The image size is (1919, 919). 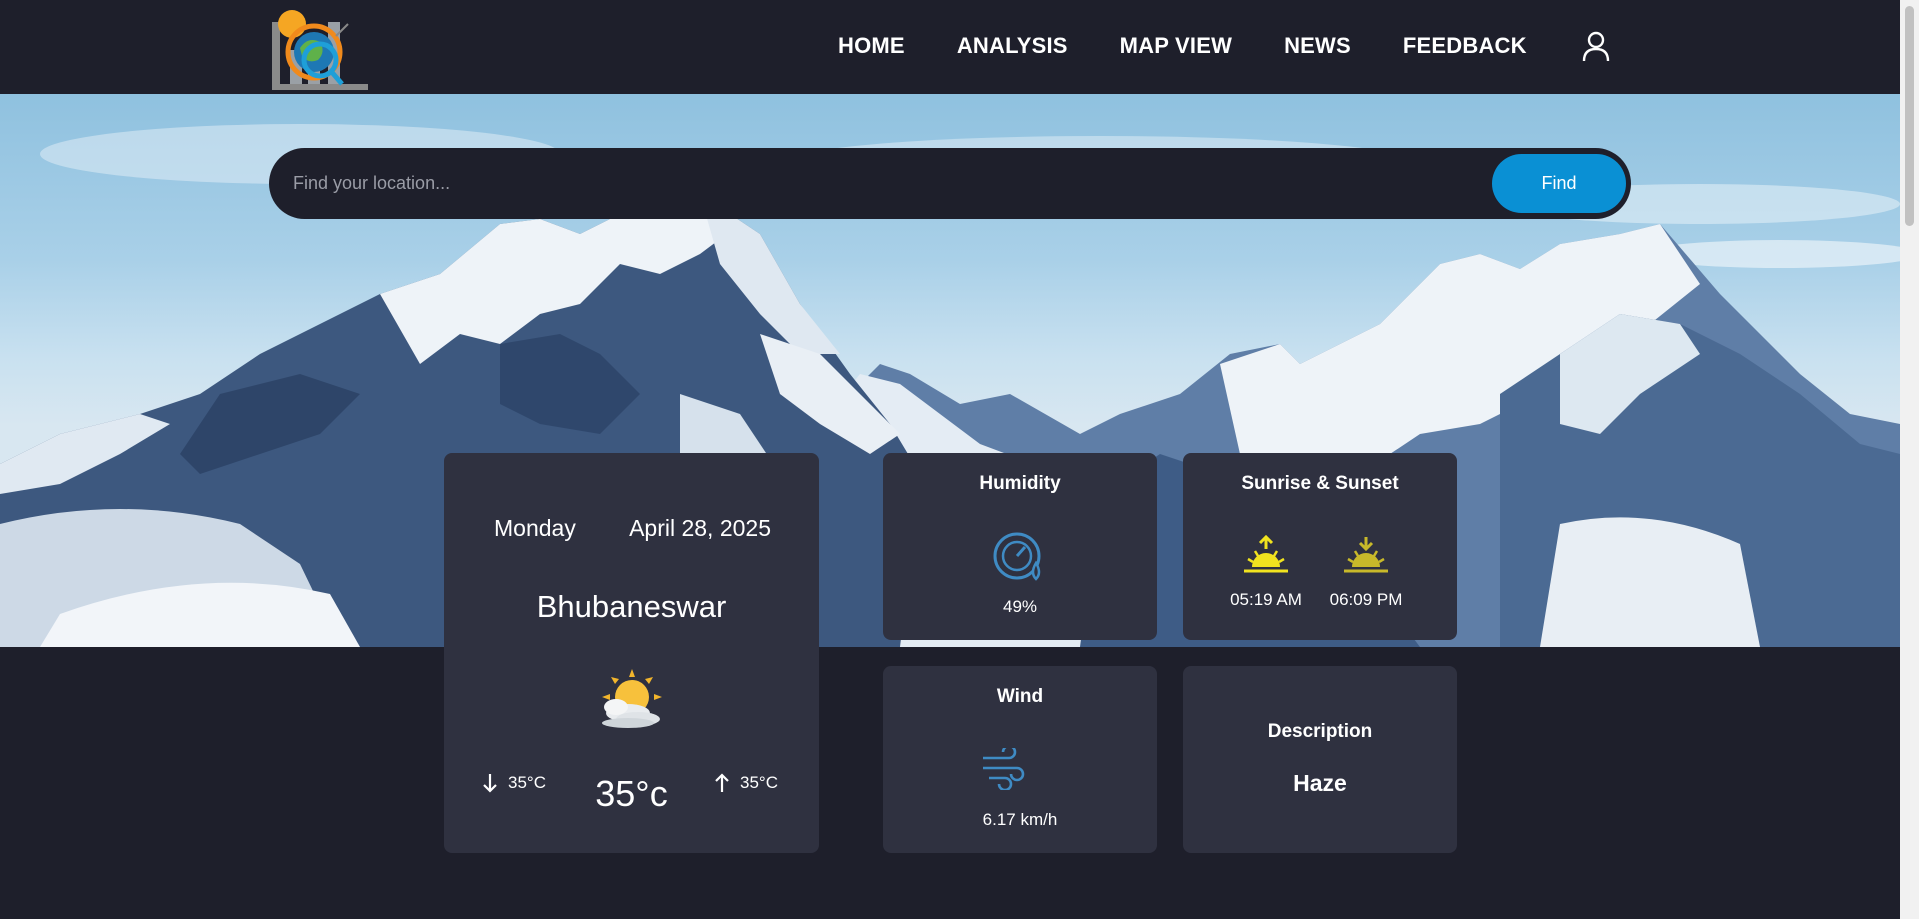 What do you see at coordinates (535, 528) in the screenshot?
I see `weekday: Monday` at bounding box center [535, 528].